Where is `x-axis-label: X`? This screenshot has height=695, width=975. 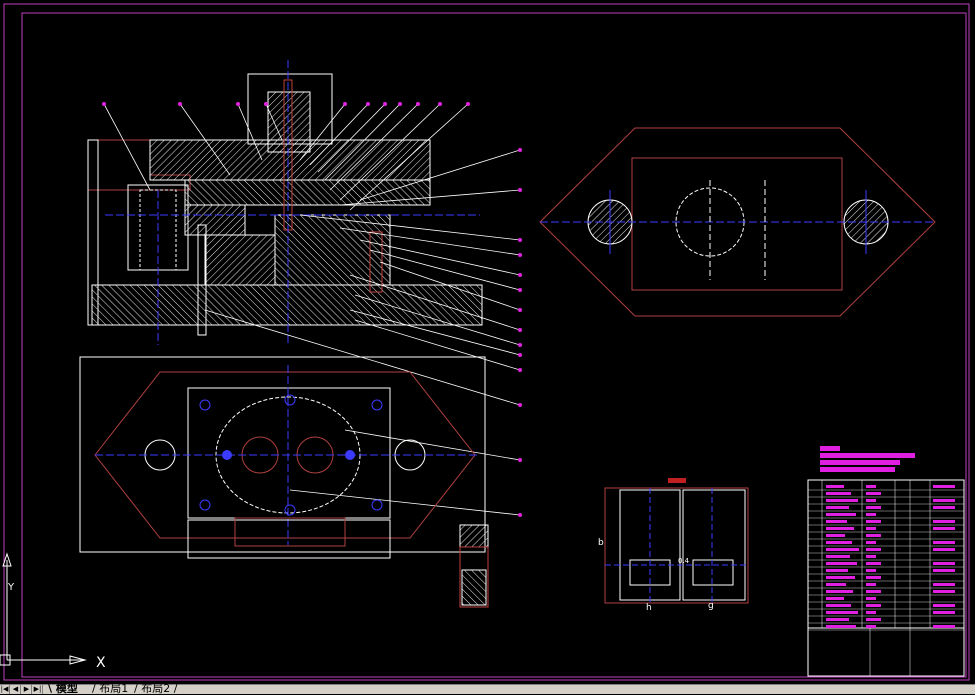 x-axis-label: X is located at coordinates (101, 663).